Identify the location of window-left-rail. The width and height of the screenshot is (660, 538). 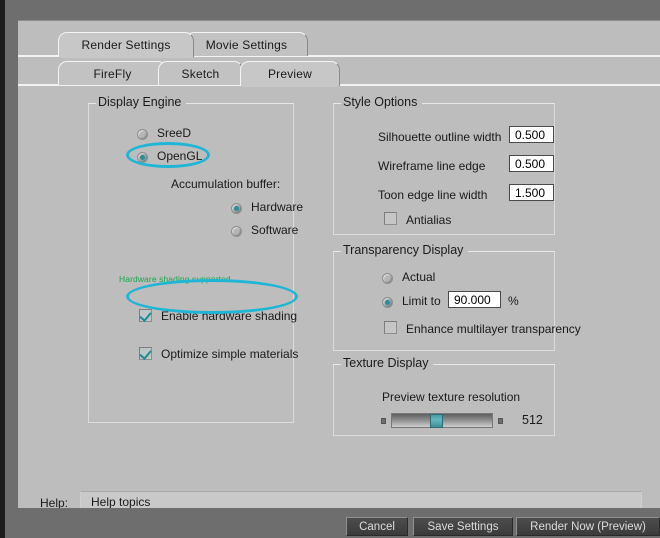
(2, 269).